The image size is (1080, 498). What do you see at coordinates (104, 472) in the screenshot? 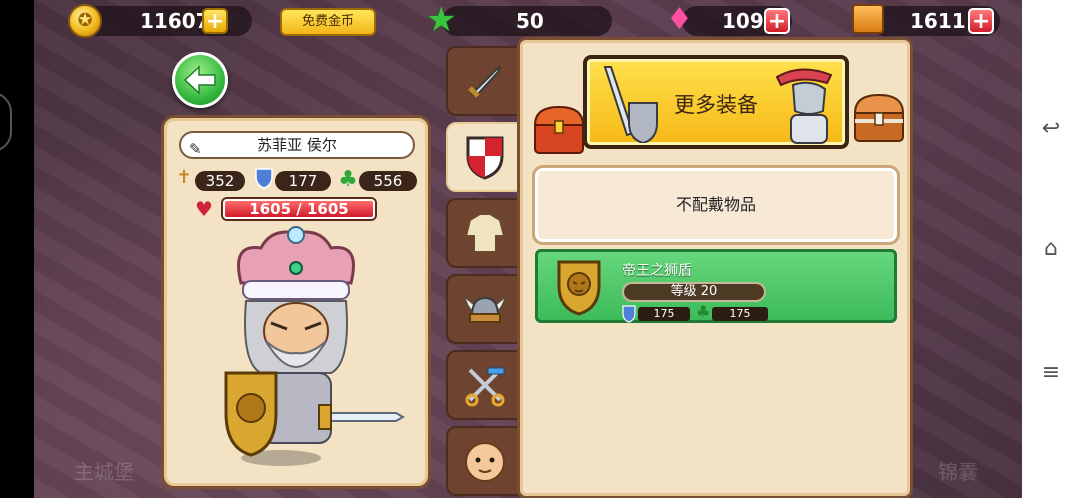
I see `bg-building-label: 主城堡` at bounding box center [104, 472].